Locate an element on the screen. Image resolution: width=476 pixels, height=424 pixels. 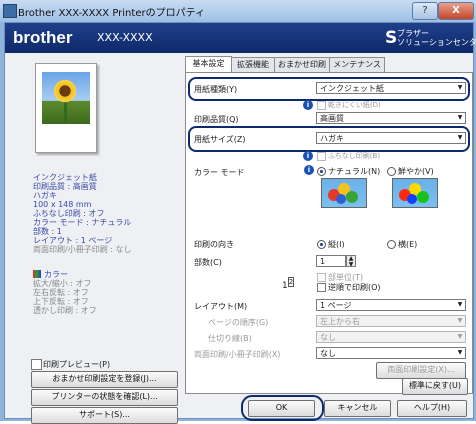
restore-defaults-button: 標準に戻す(U) is located at coordinates (435, 386).